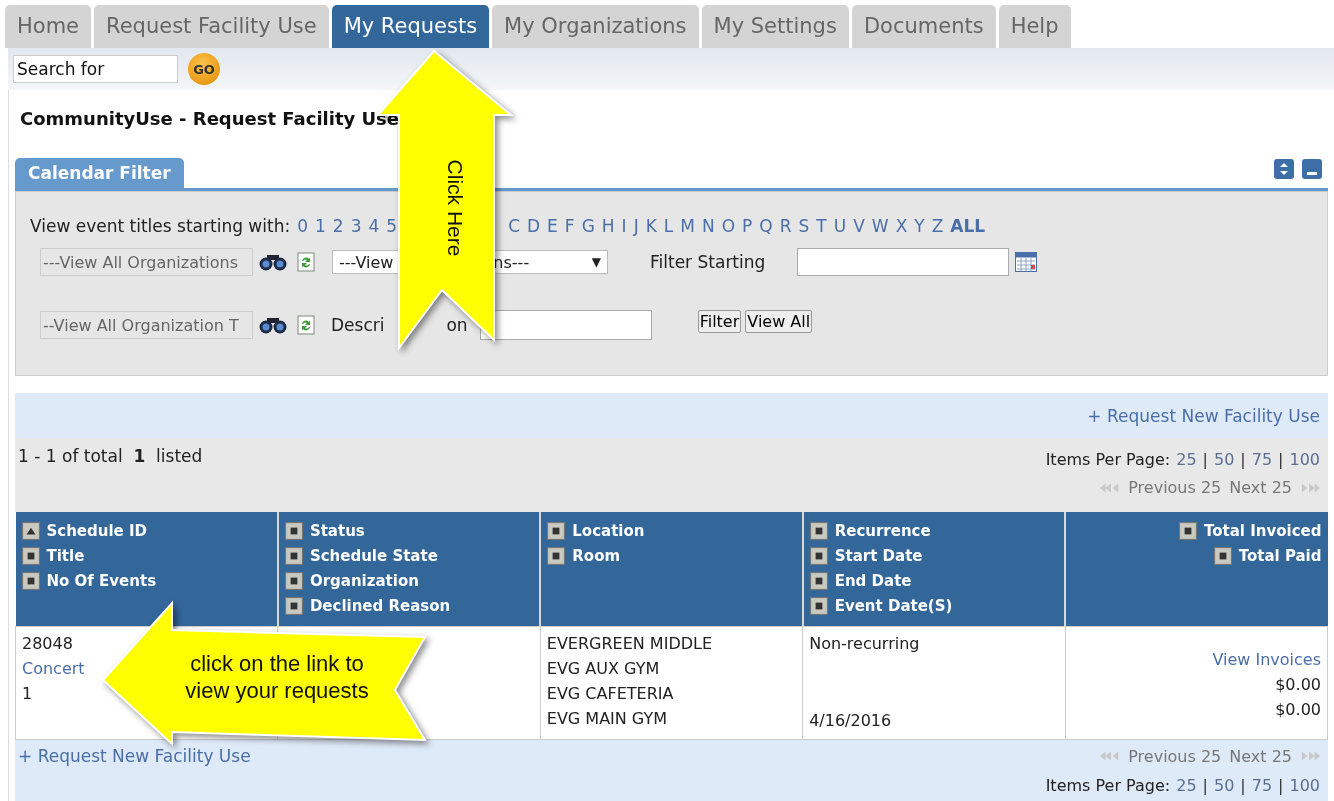  Describe the element at coordinates (595, 26) in the screenshot. I see `nav-tab: My Organizations` at that location.